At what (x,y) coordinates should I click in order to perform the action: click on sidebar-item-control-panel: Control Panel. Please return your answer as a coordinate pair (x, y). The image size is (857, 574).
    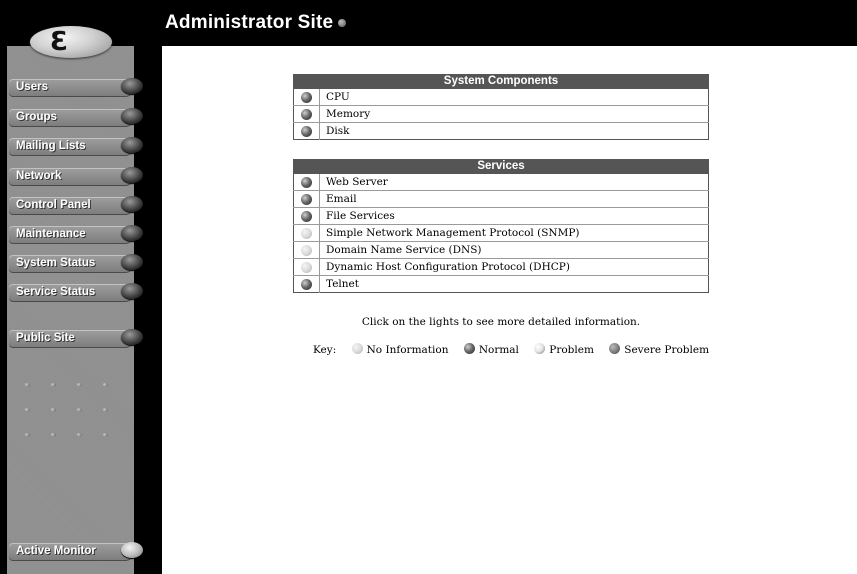
    Looking at the image, I should click on (76, 205).